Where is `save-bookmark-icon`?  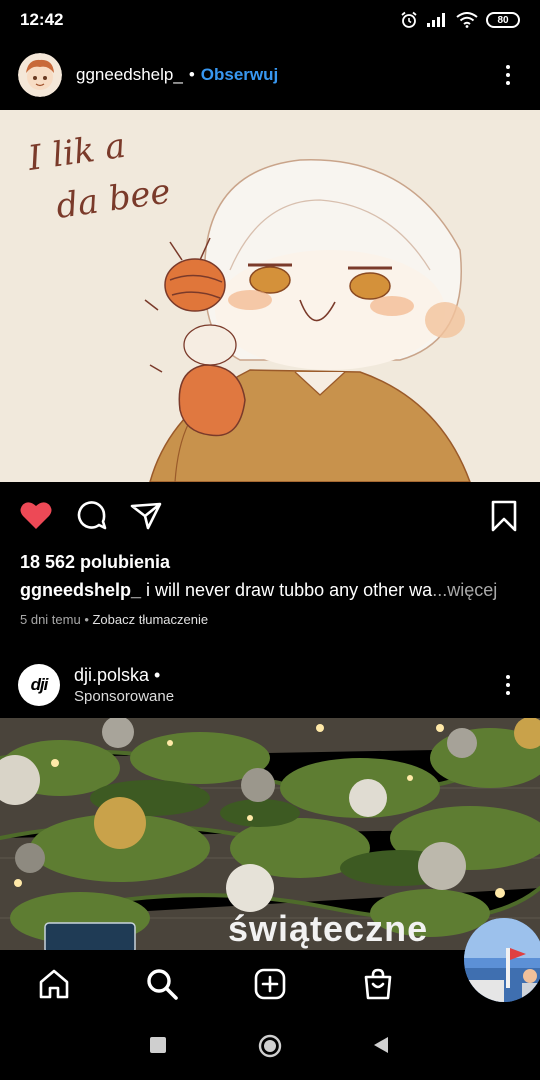 save-bookmark-icon is located at coordinates (504, 516).